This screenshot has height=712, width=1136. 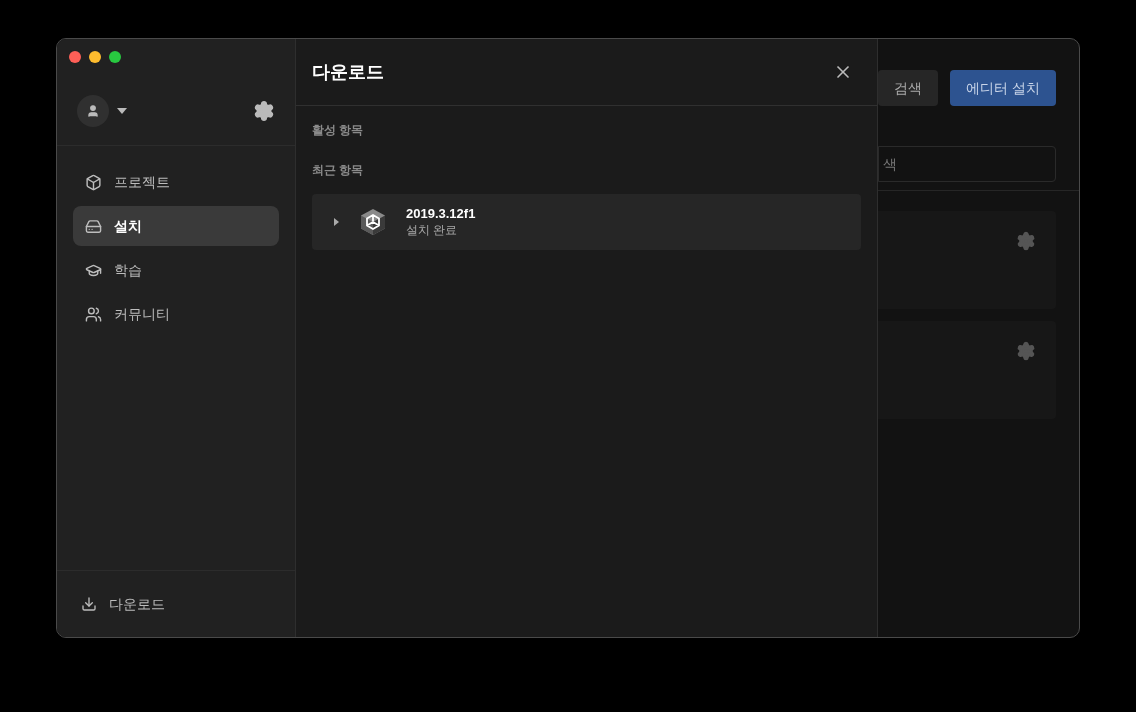 I want to click on cube-icon, so click(x=93, y=182).